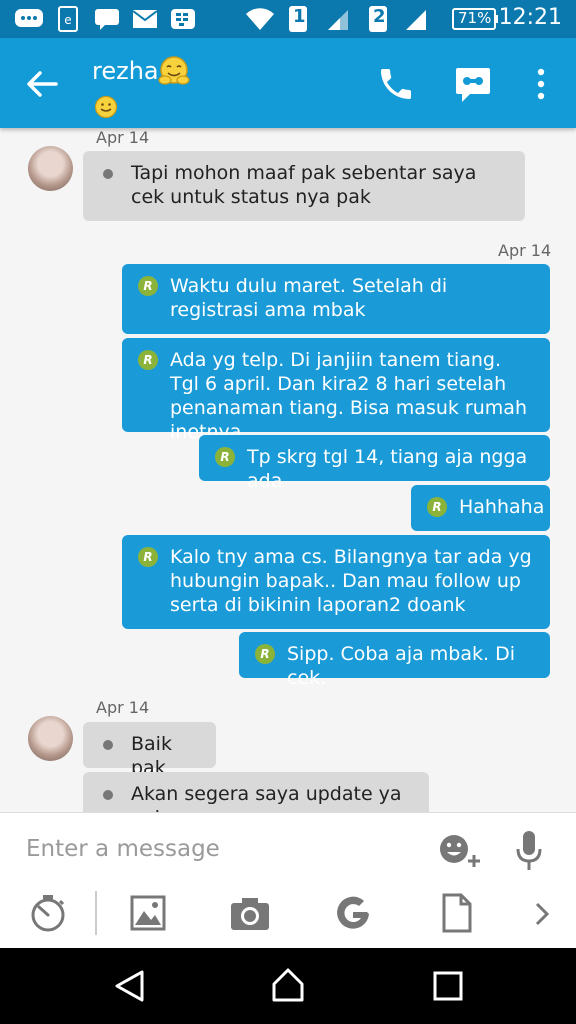 This screenshot has height=1024, width=576. I want to click on wifi-icon, so click(260, 19).